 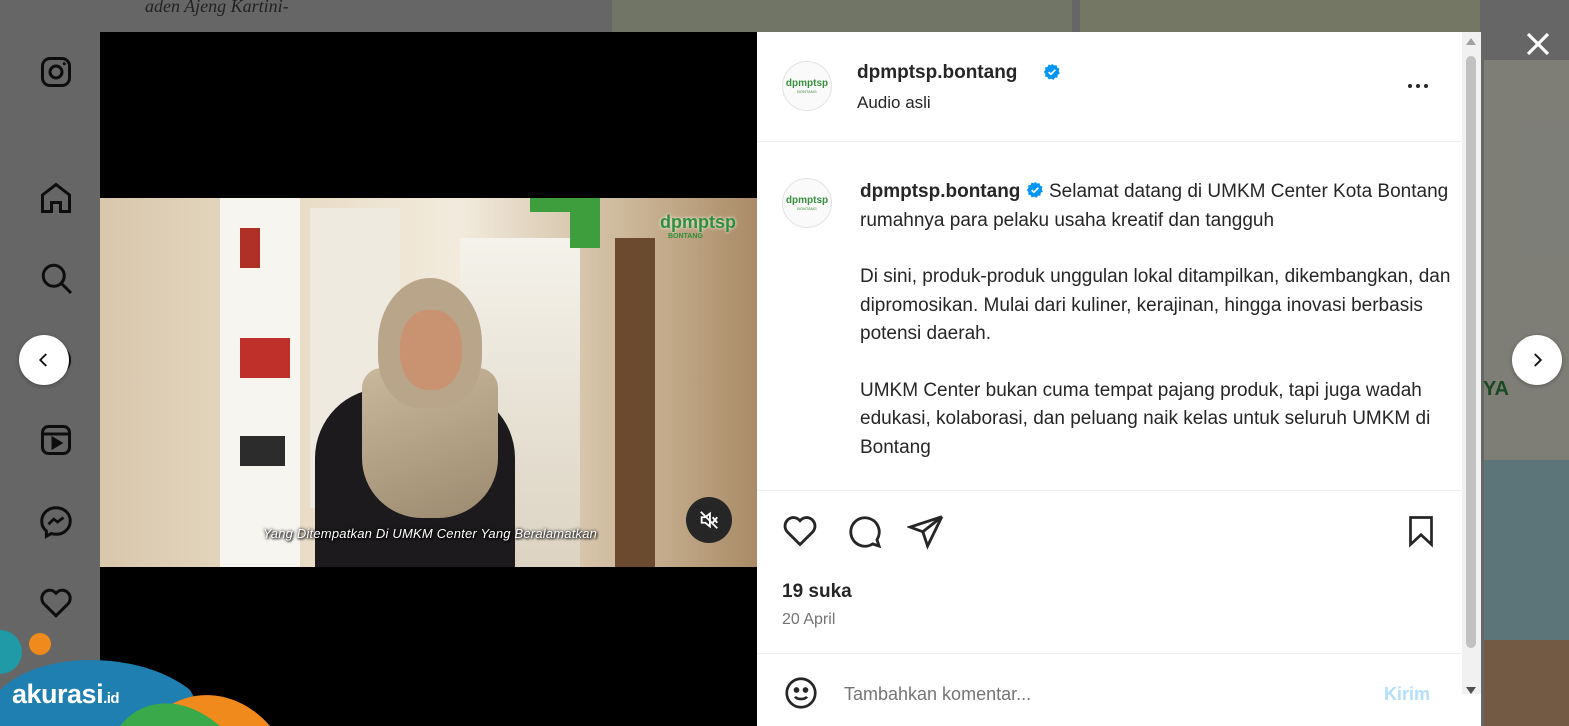 I want to click on like-count: 19 suka, so click(x=817, y=592).